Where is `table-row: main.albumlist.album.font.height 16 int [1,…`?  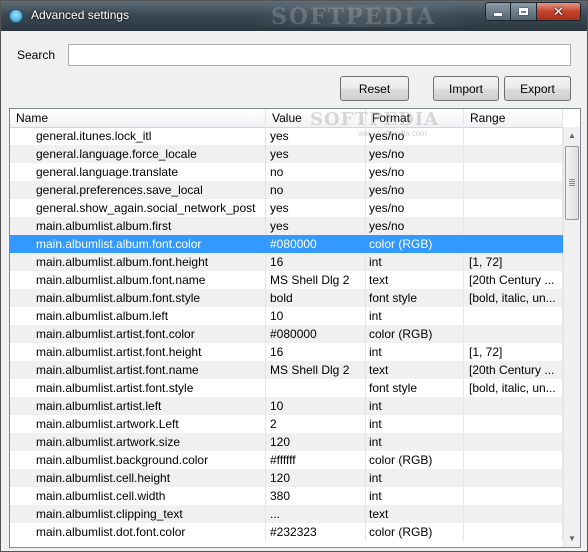 table-row: main.albumlist.album.font.height 16 int [1,… is located at coordinates (286, 262).